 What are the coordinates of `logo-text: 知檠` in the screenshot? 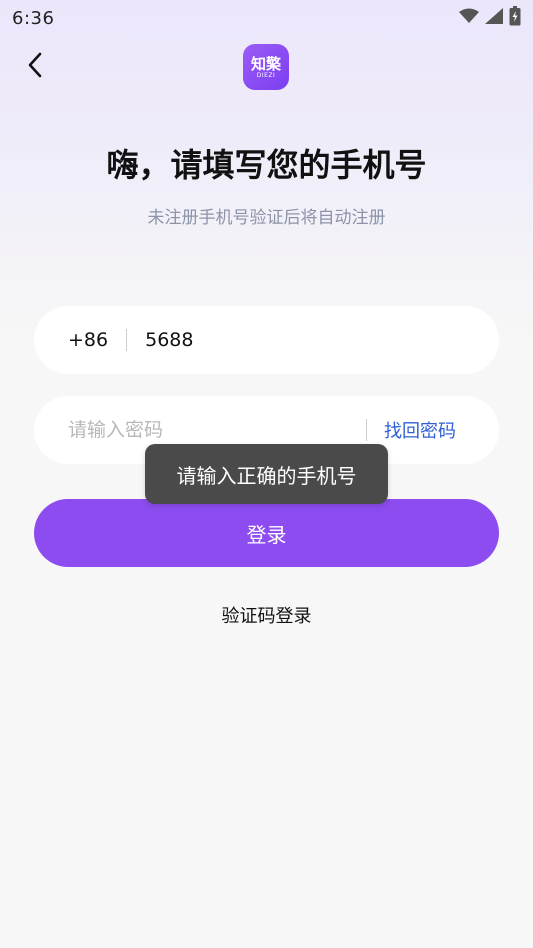 It's located at (265, 63).